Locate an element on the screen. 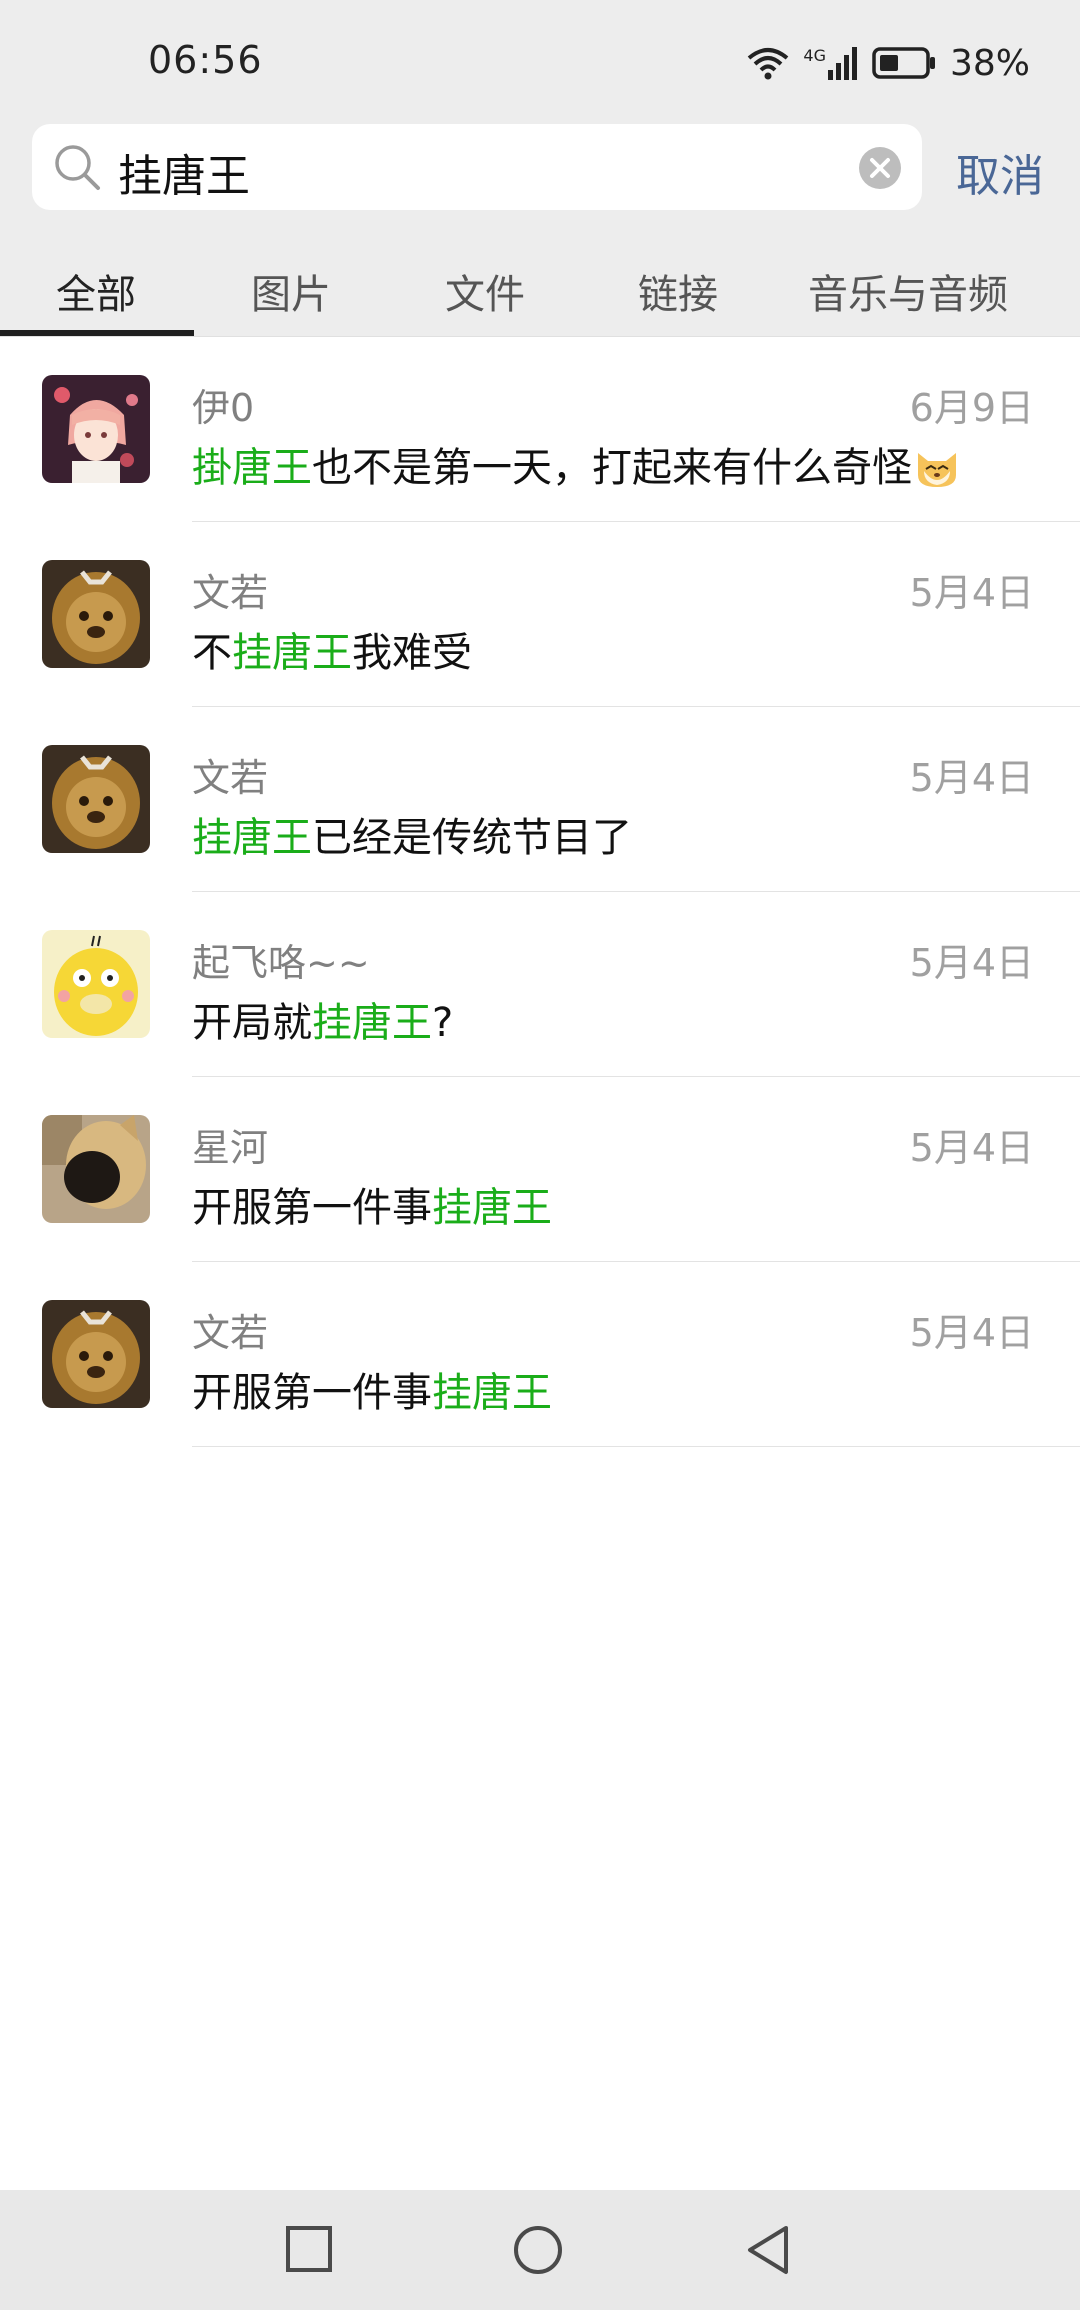 Image resolution: width=1080 pixels, height=2310 pixels. message-suffix: ? is located at coordinates (443, 1023).